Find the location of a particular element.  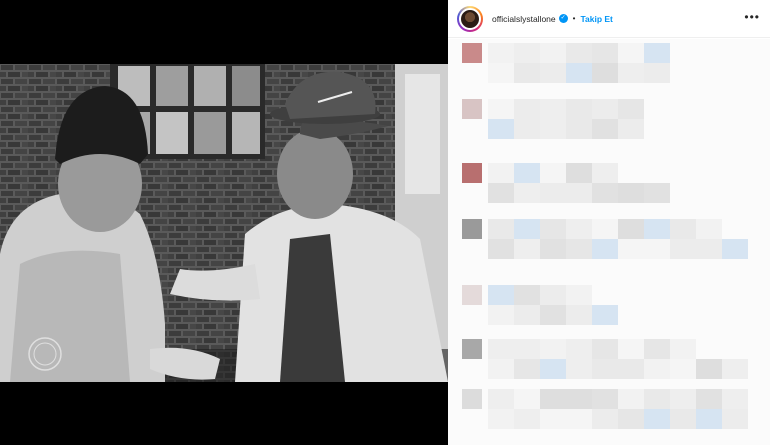

more-options-icon: ••• is located at coordinates (752, 17).